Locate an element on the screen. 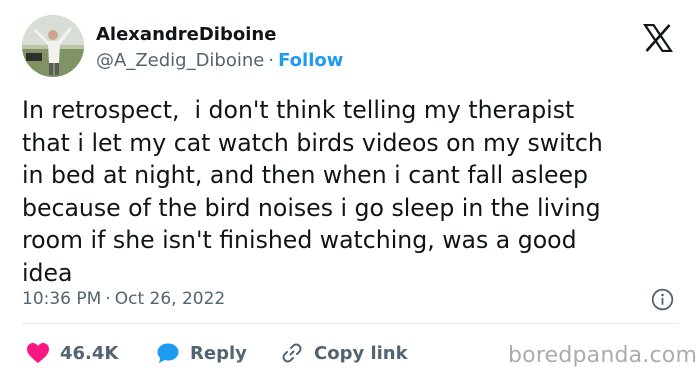 Image resolution: width=700 pixels, height=379 pixels. handle: @A_Zedig_Diboine is located at coordinates (180, 60).